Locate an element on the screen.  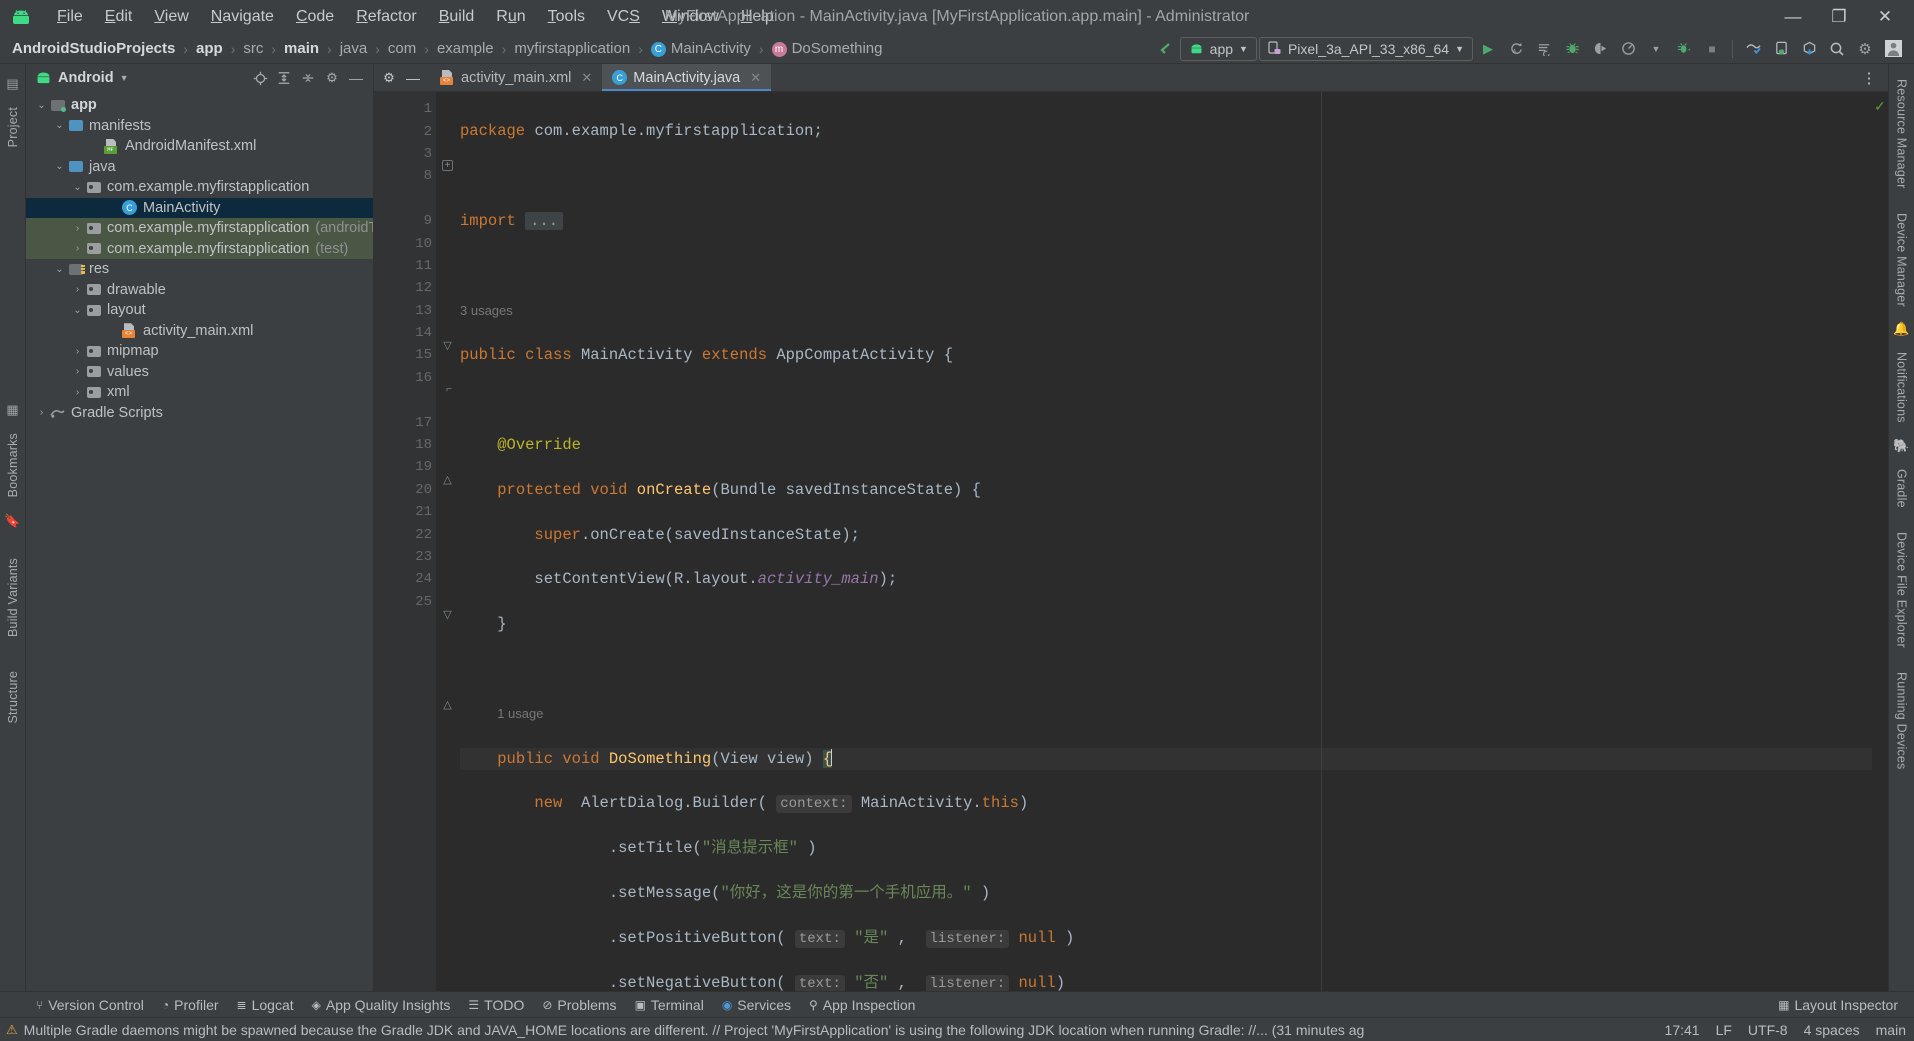
tree-item-app: ⌄ app is located at coordinates (199, 105).